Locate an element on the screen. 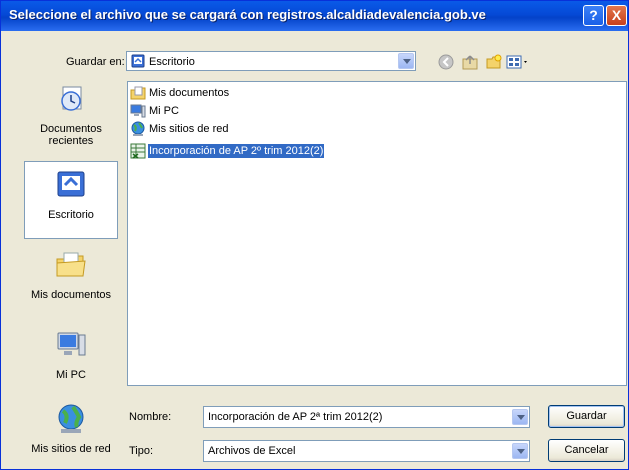 The height and width of the screenshot is (470, 629). excel-file-icon is located at coordinates (138, 151).